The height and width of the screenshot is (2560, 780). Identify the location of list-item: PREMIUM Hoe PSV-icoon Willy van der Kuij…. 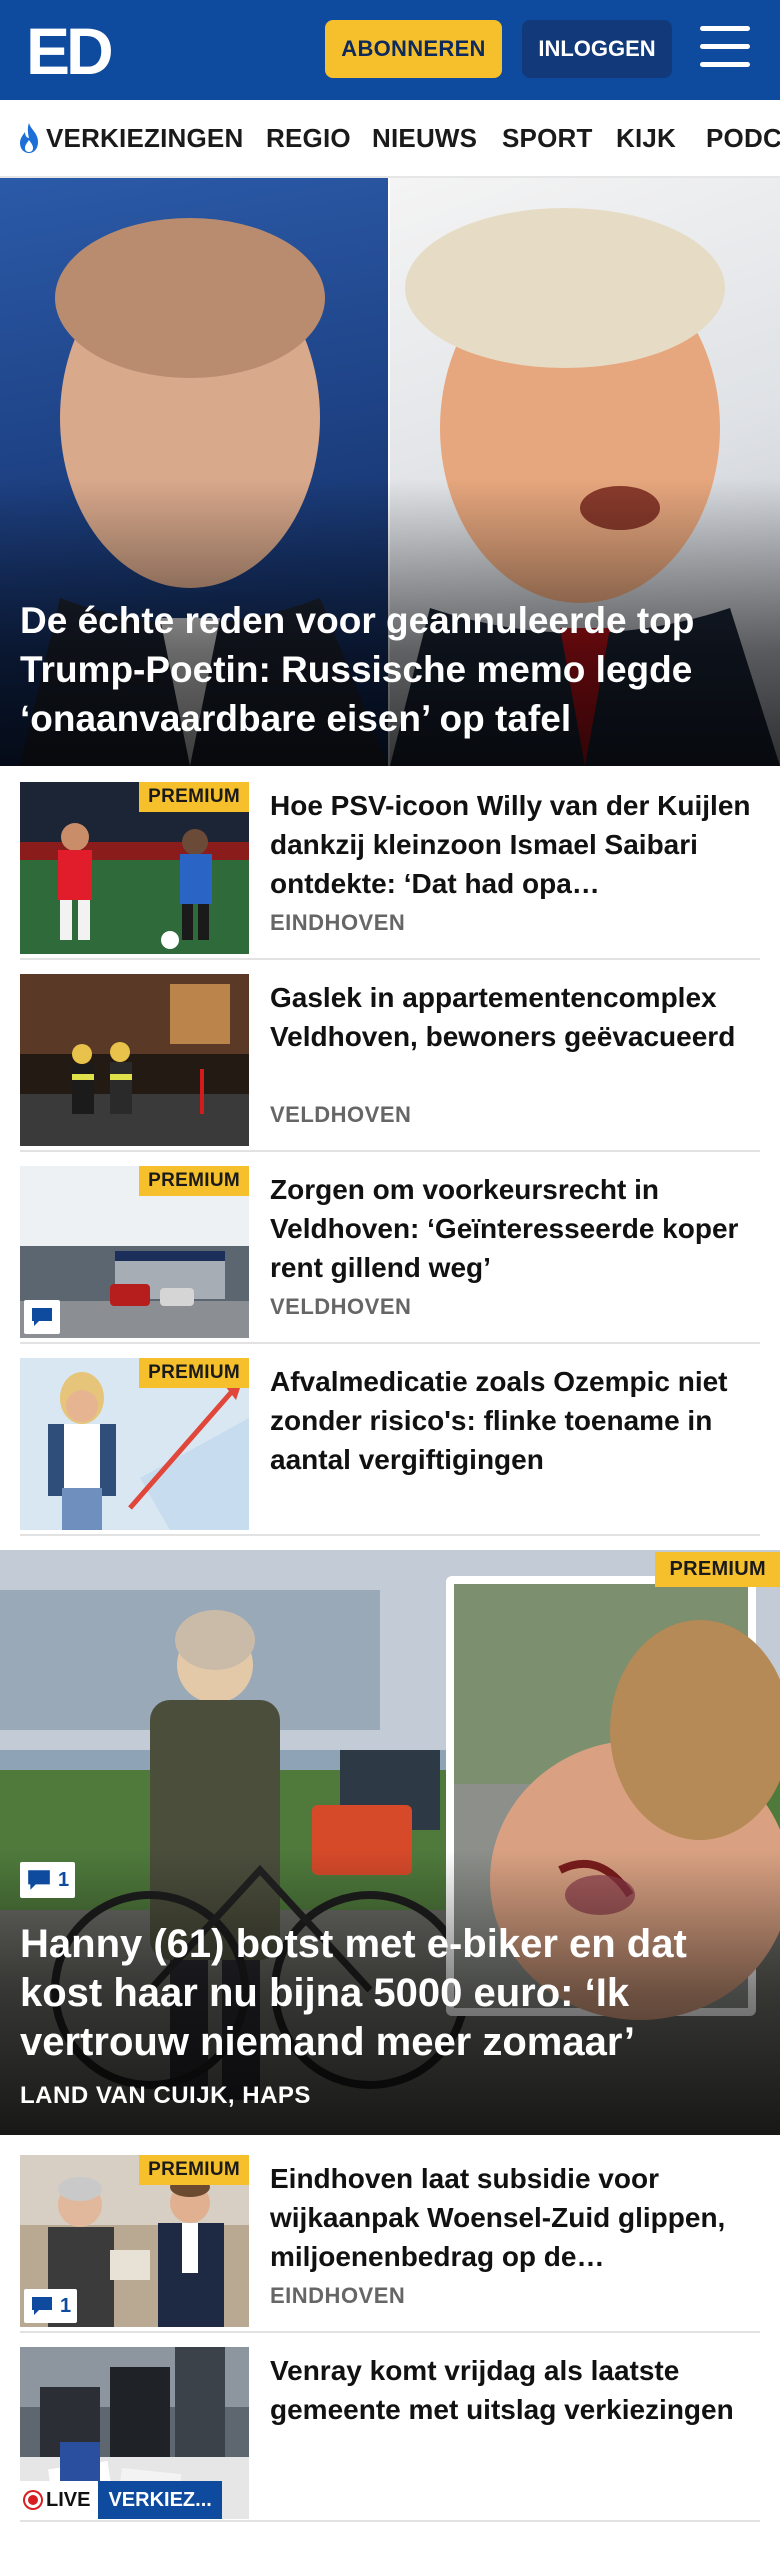
(390, 871).